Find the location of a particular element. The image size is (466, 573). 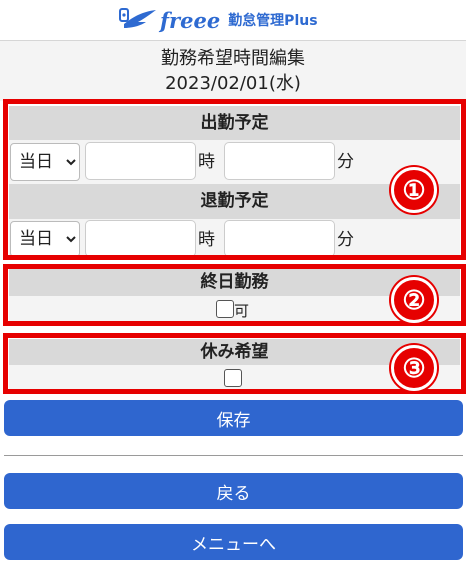

save-button: 保存 is located at coordinates (233, 418).